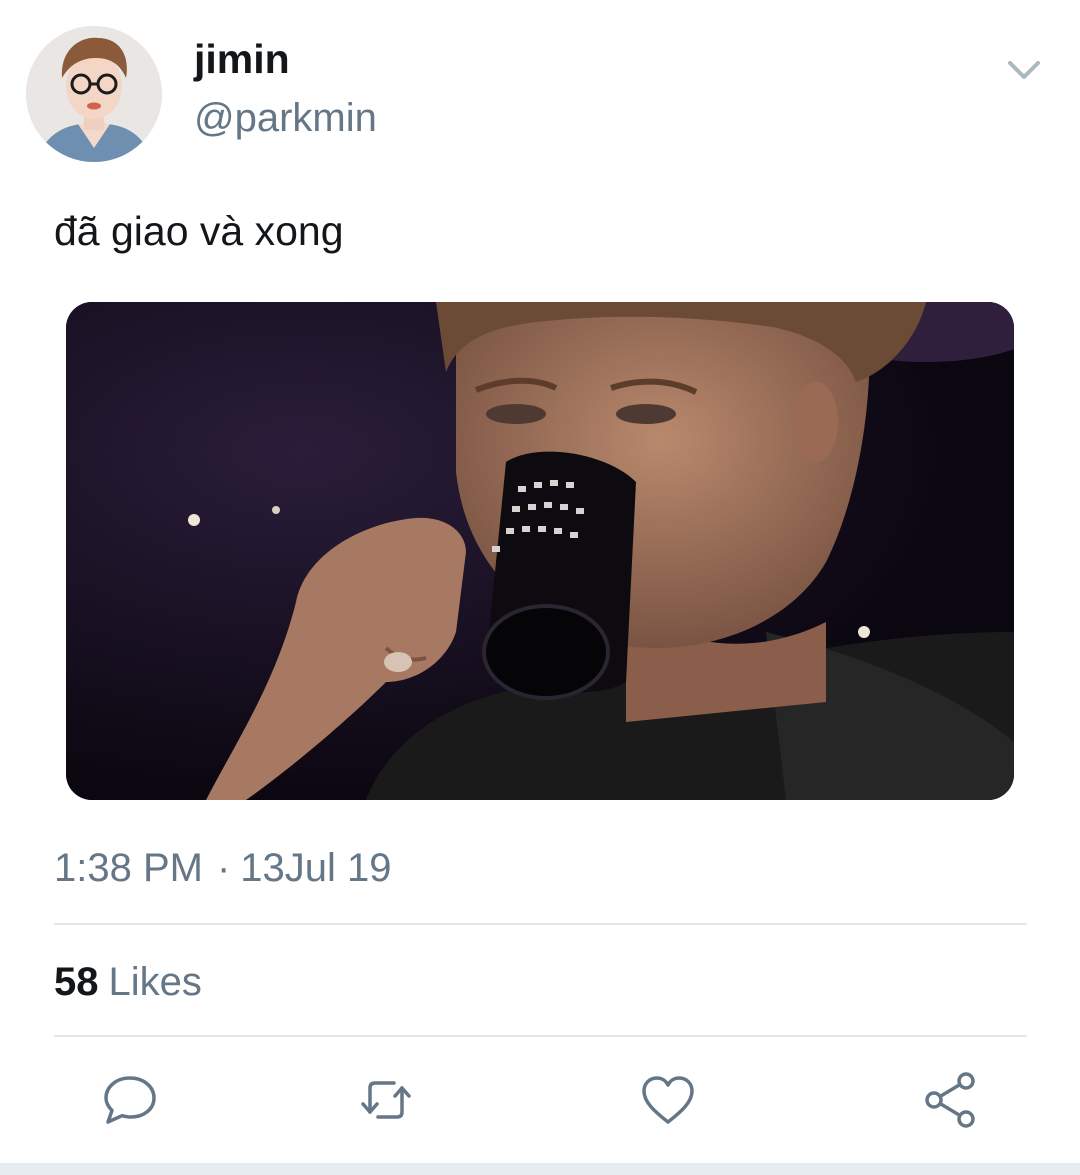 This screenshot has height=1175, width=1080. What do you see at coordinates (242, 59) in the screenshot?
I see `author-display-name: jimin` at bounding box center [242, 59].